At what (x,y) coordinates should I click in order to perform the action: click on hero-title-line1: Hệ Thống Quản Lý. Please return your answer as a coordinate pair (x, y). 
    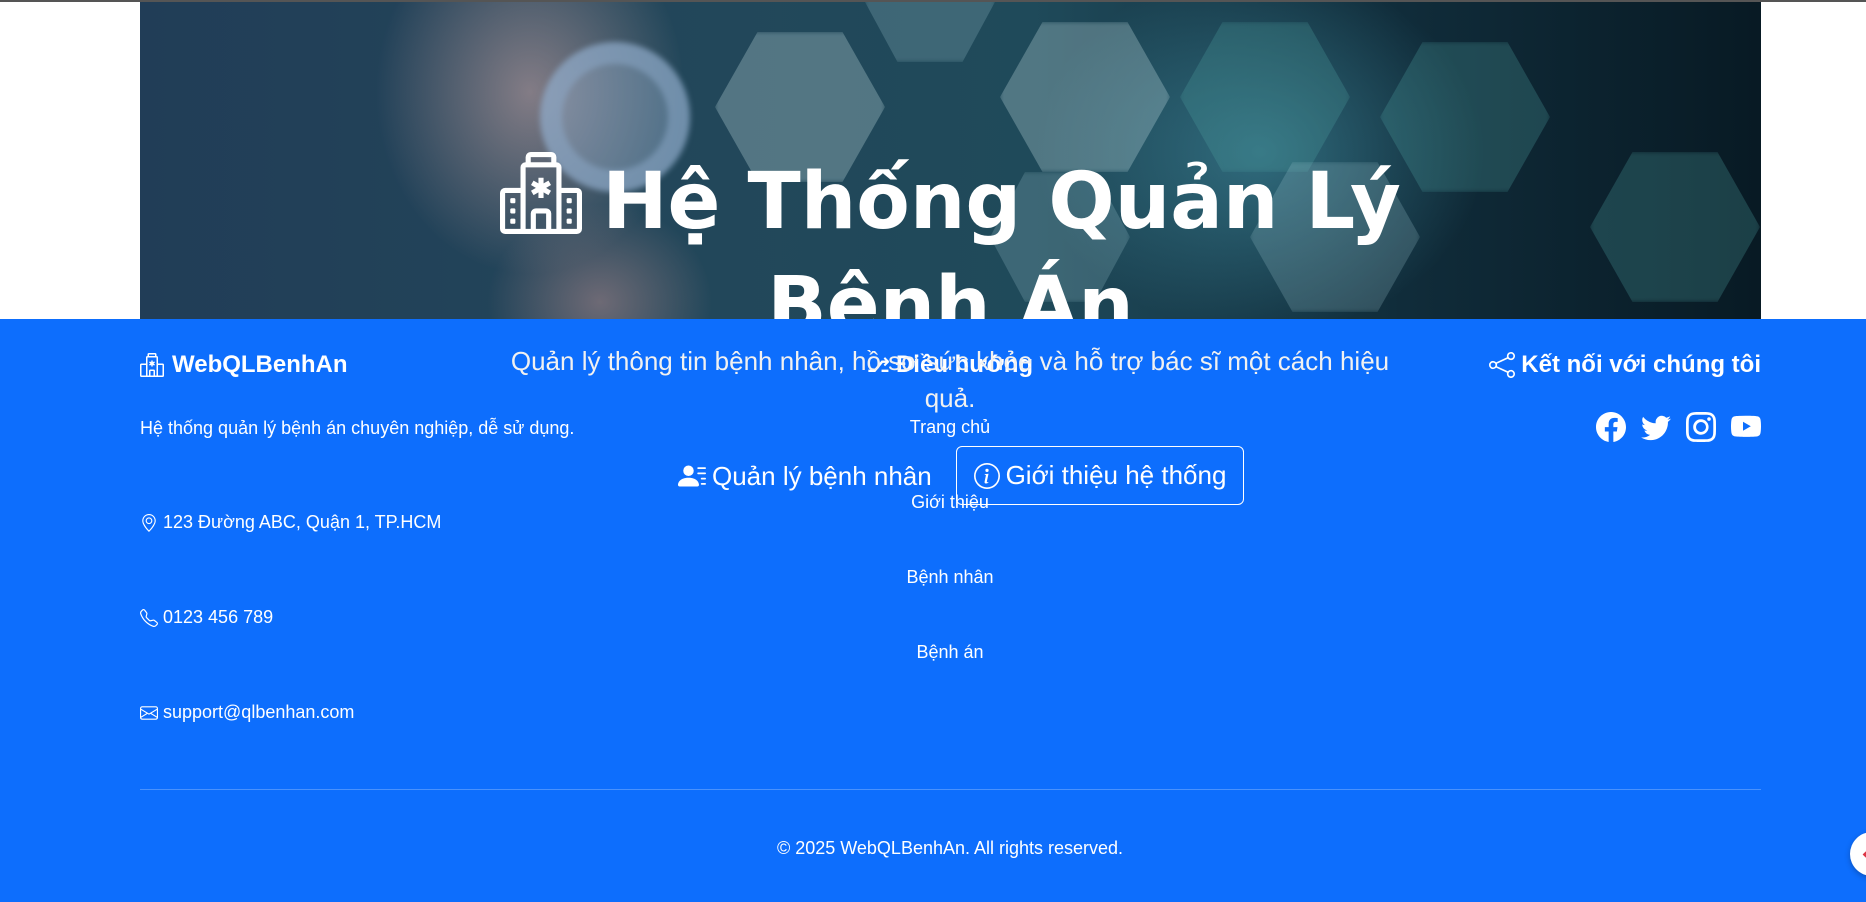
    Looking at the image, I should click on (1001, 202).